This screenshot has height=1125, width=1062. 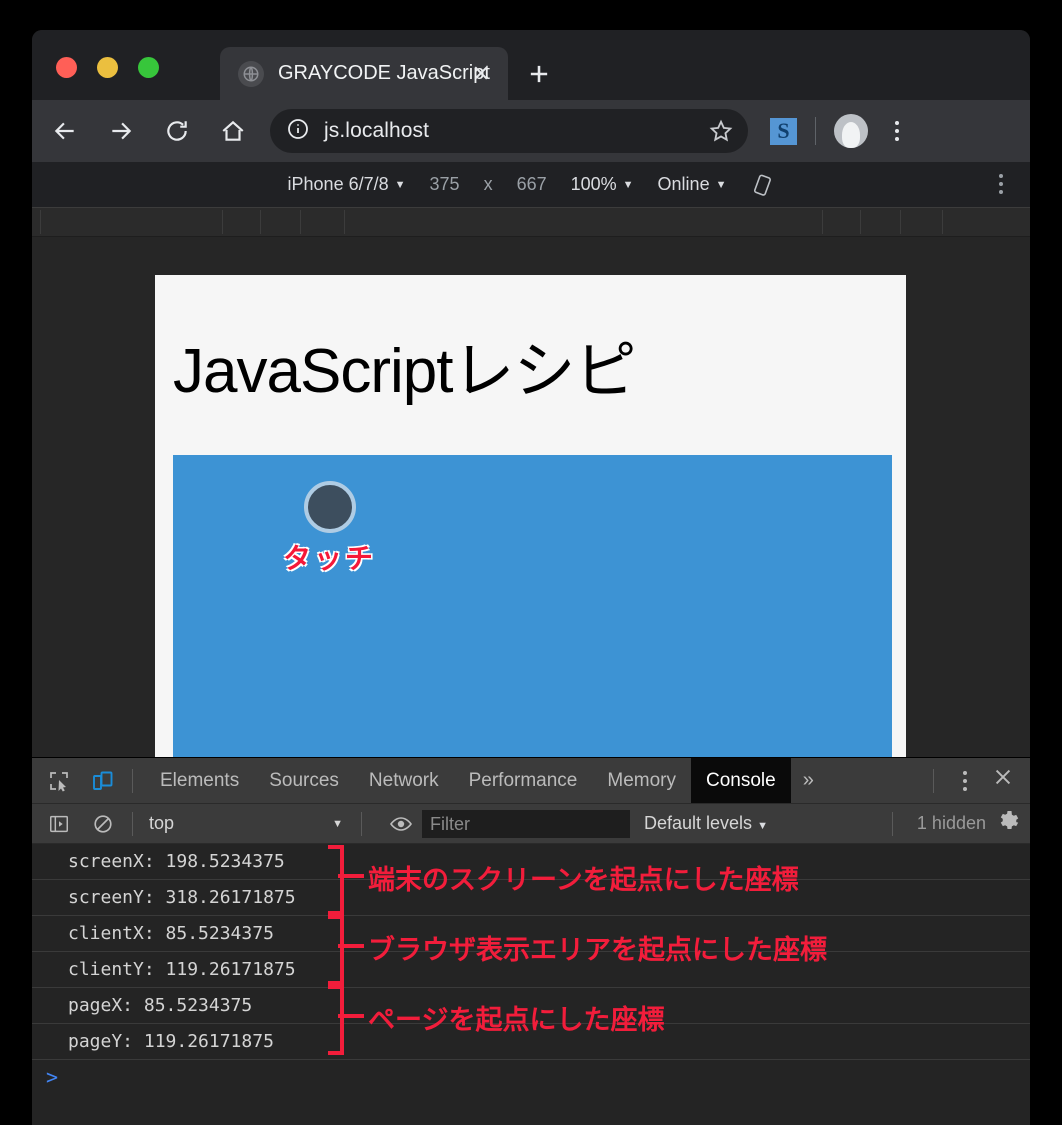 What do you see at coordinates (531, 862) in the screenshot?
I see `console-message: screenX: 198.5234375` at bounding box center [531, 862].